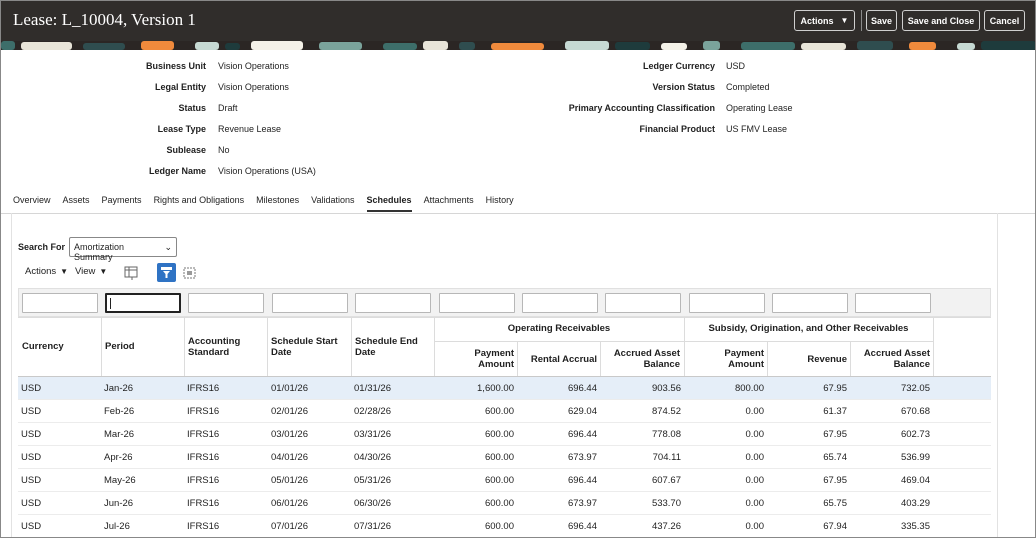  I want to click on table-cell: Mar-26, so click(119, 434).